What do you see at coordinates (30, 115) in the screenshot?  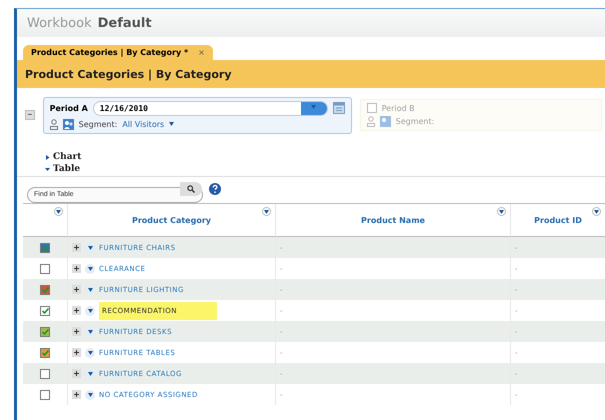 I see `collapse-button: −` at bounding box center [30, 115].